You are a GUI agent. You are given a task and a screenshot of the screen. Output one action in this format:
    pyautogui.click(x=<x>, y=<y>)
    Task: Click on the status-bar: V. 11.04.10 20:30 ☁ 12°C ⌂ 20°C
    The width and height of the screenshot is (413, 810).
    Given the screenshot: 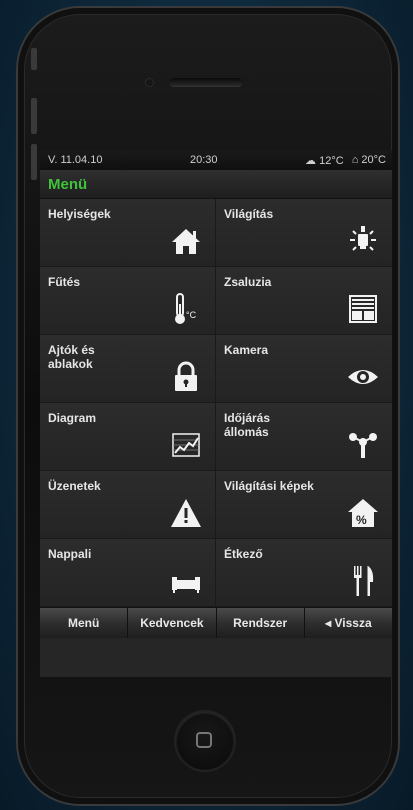 What is the action you would take?
    pyautogui.click(x=216, y=160)
    